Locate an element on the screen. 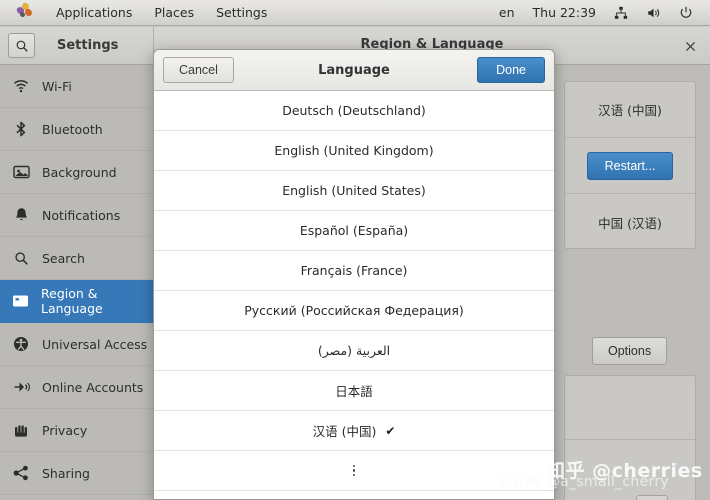  headerbar-left-section: Settings is located at coordinates (77, 45).